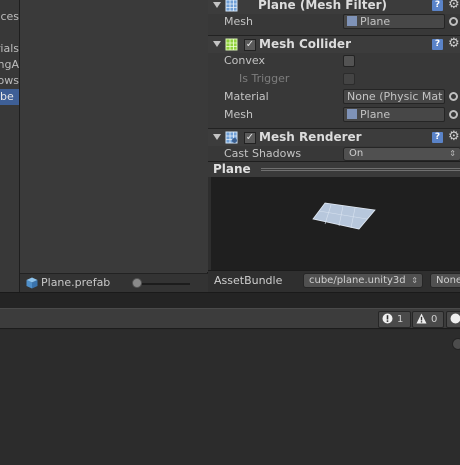 Image resolution: width=460 pixels, height=465 pixels. I want to click on preview-header: Plane, so click(334, 169).